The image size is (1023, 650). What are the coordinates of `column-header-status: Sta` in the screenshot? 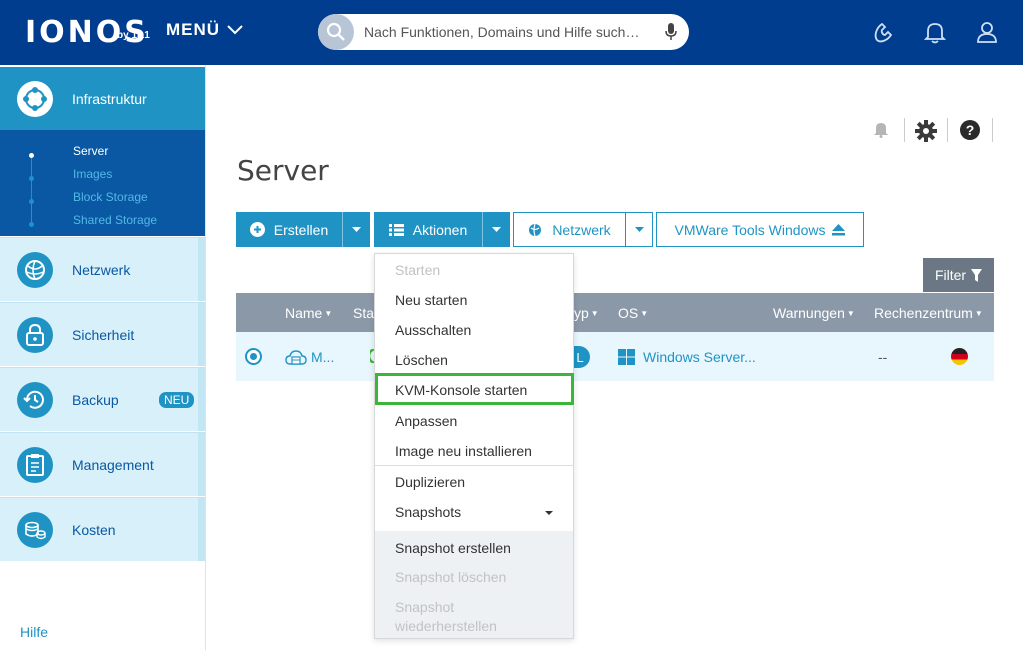 It's located at (363, 313).